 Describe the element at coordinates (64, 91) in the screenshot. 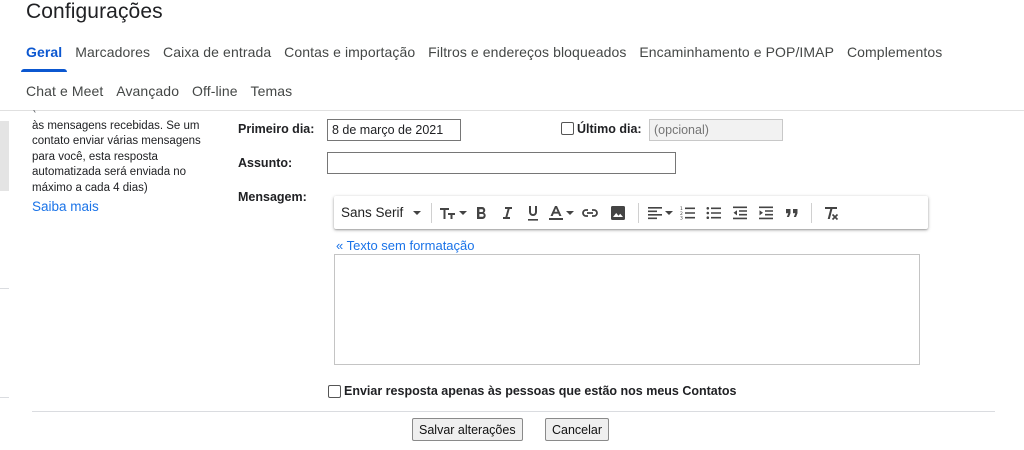

I see `tab-chat-e-meet: Chat e Meet` at that location.